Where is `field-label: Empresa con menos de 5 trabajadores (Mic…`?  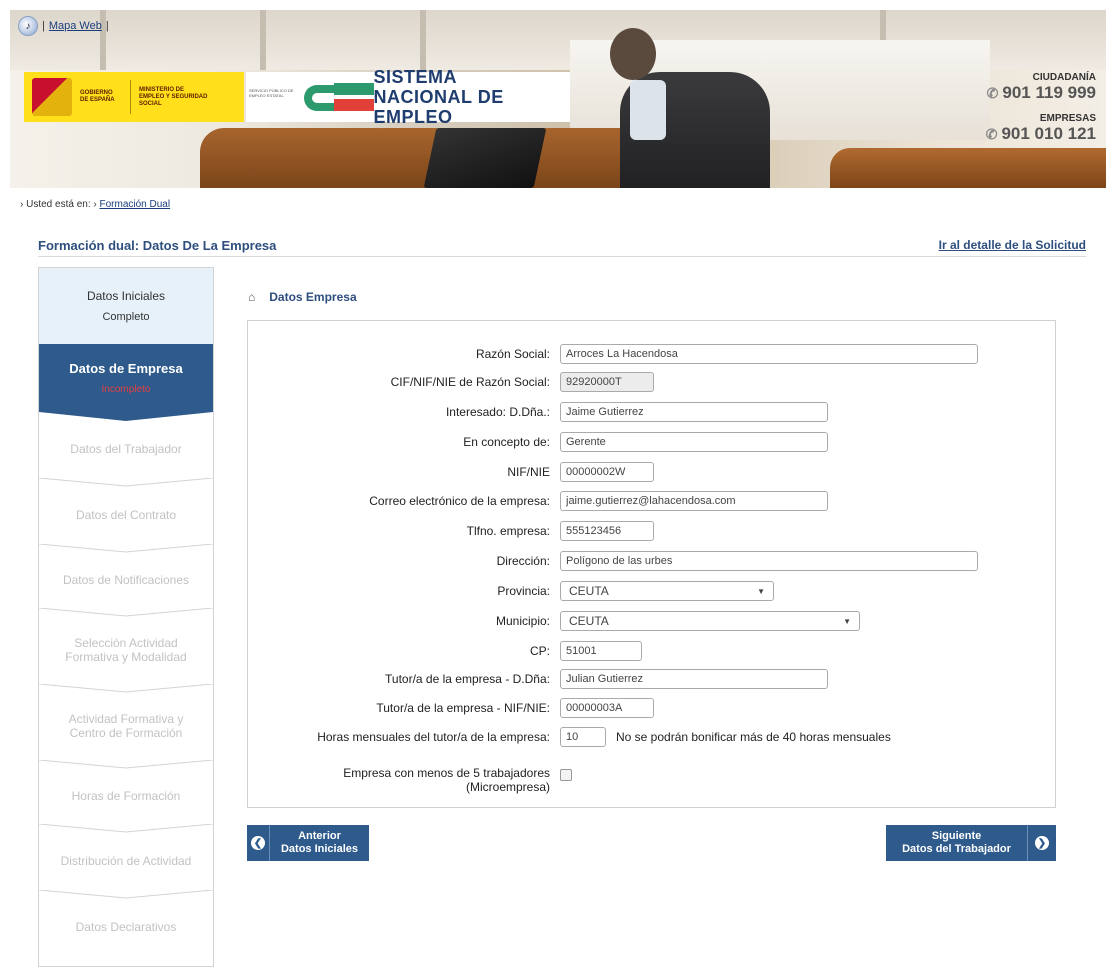
field-label: Empresa con menos de 5 trabajadores (Mic… is located at coordinates (446, 780).